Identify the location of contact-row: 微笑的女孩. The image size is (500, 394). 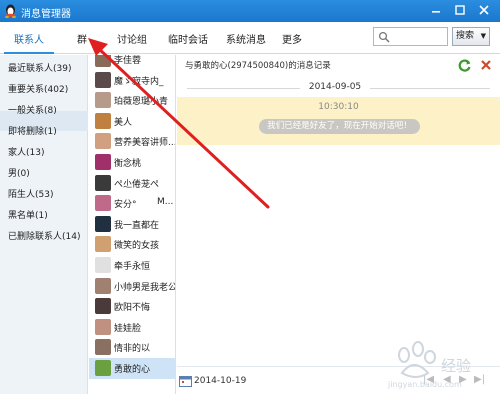
(132, 244).